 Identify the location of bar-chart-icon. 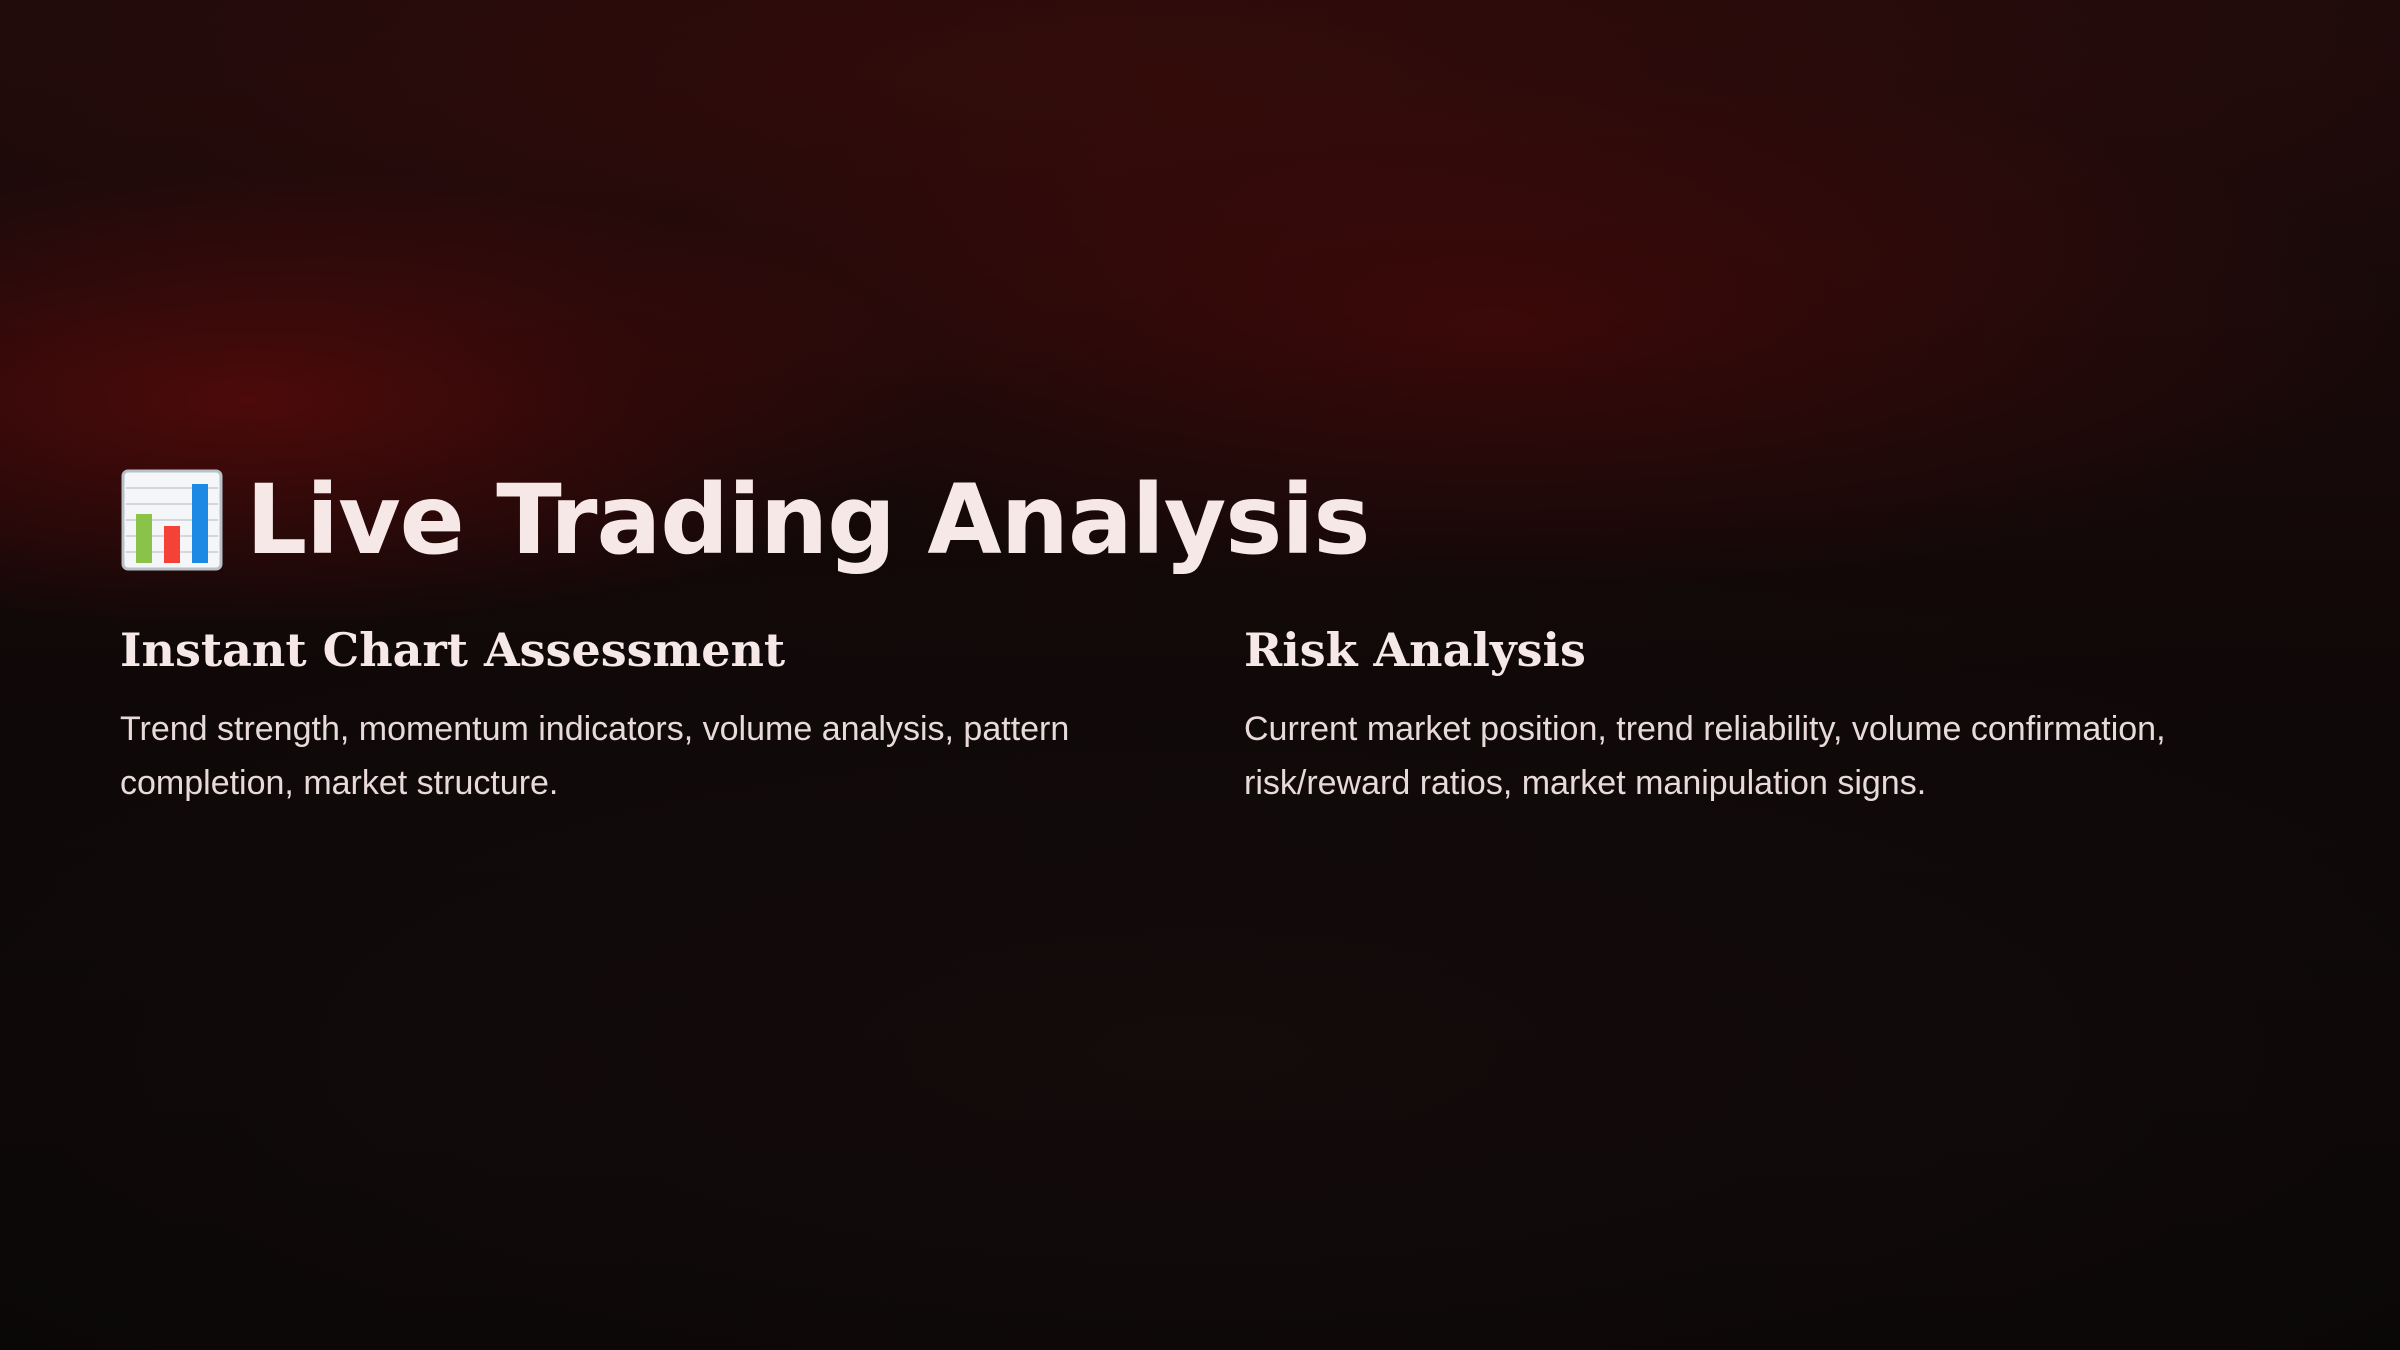
(172, 520).